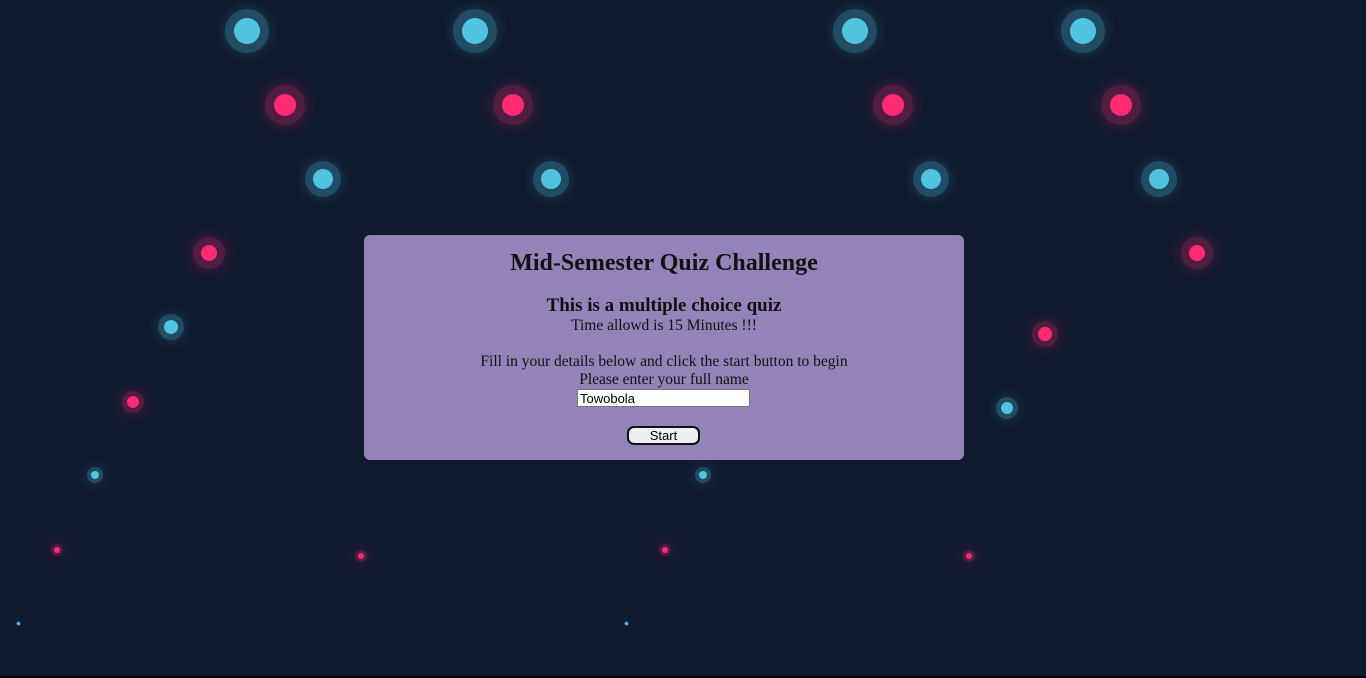  Describe the element at coordinates (664, 263) in the screenshot. I see `quiz-title: Mid-Semester Quiz Challenge` at that location.